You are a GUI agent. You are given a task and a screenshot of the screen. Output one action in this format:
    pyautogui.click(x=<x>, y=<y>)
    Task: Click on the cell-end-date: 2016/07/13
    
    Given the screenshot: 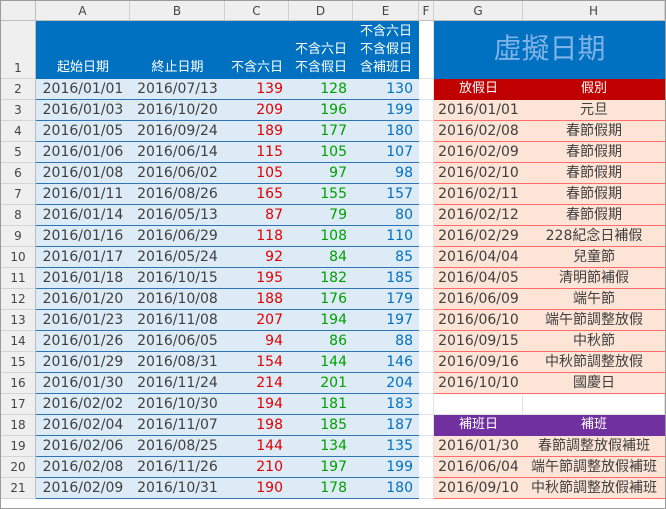 What is the action you would take?
    pyautogui.click(x=177, y=89)
    